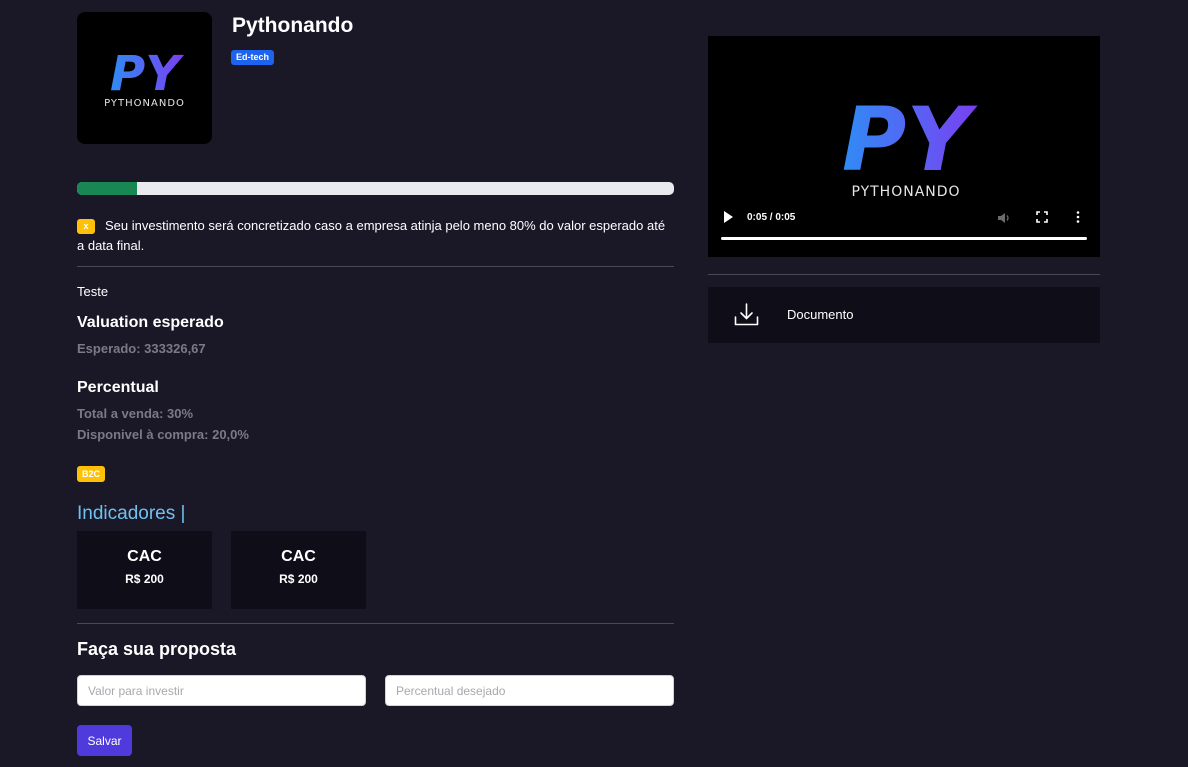  What do you see at coordinates (906, 192) in the screenshot?
I see `video-logo-wordmark: PYTHONANDO` at bounding box center [906, 192].